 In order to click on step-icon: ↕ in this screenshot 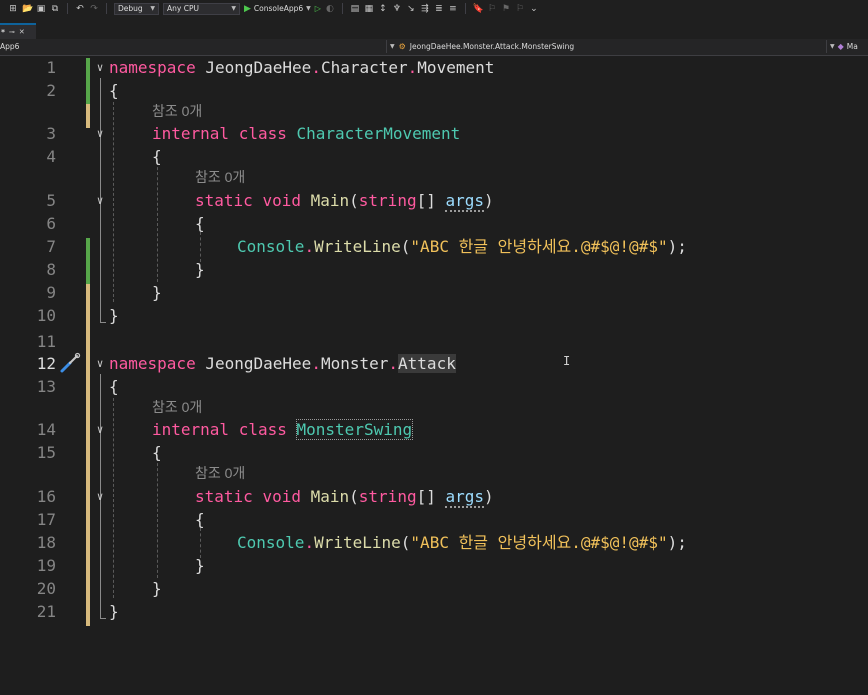, I will do `click(383, 9)`.